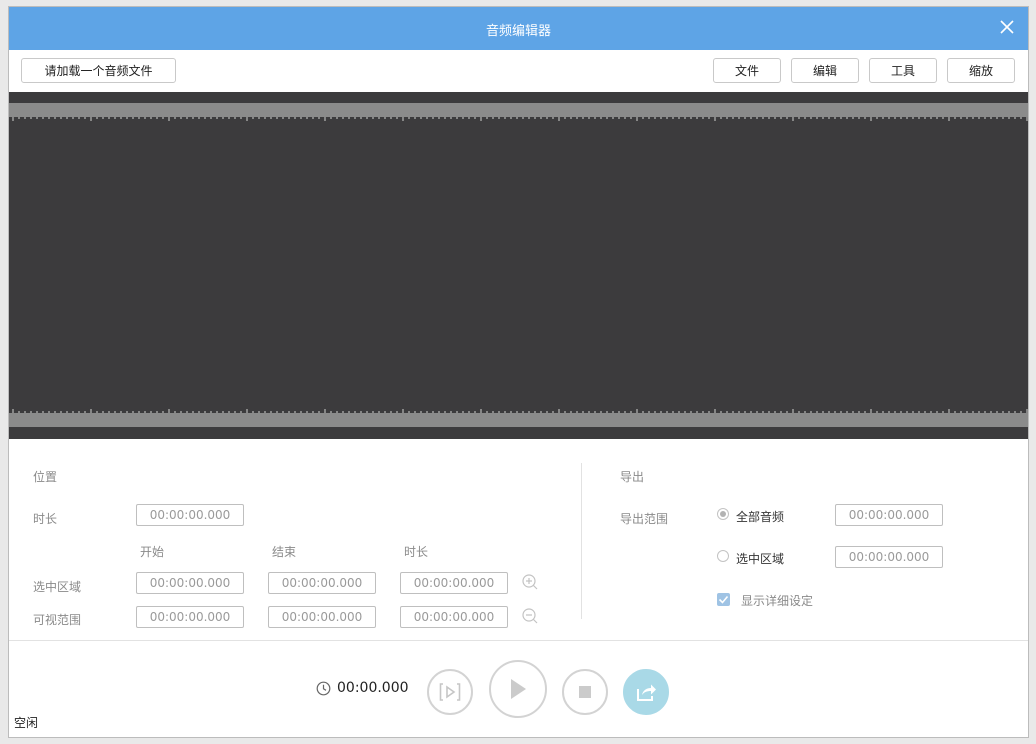  I want to click on export-section-title: 导出, so click(632, 477).